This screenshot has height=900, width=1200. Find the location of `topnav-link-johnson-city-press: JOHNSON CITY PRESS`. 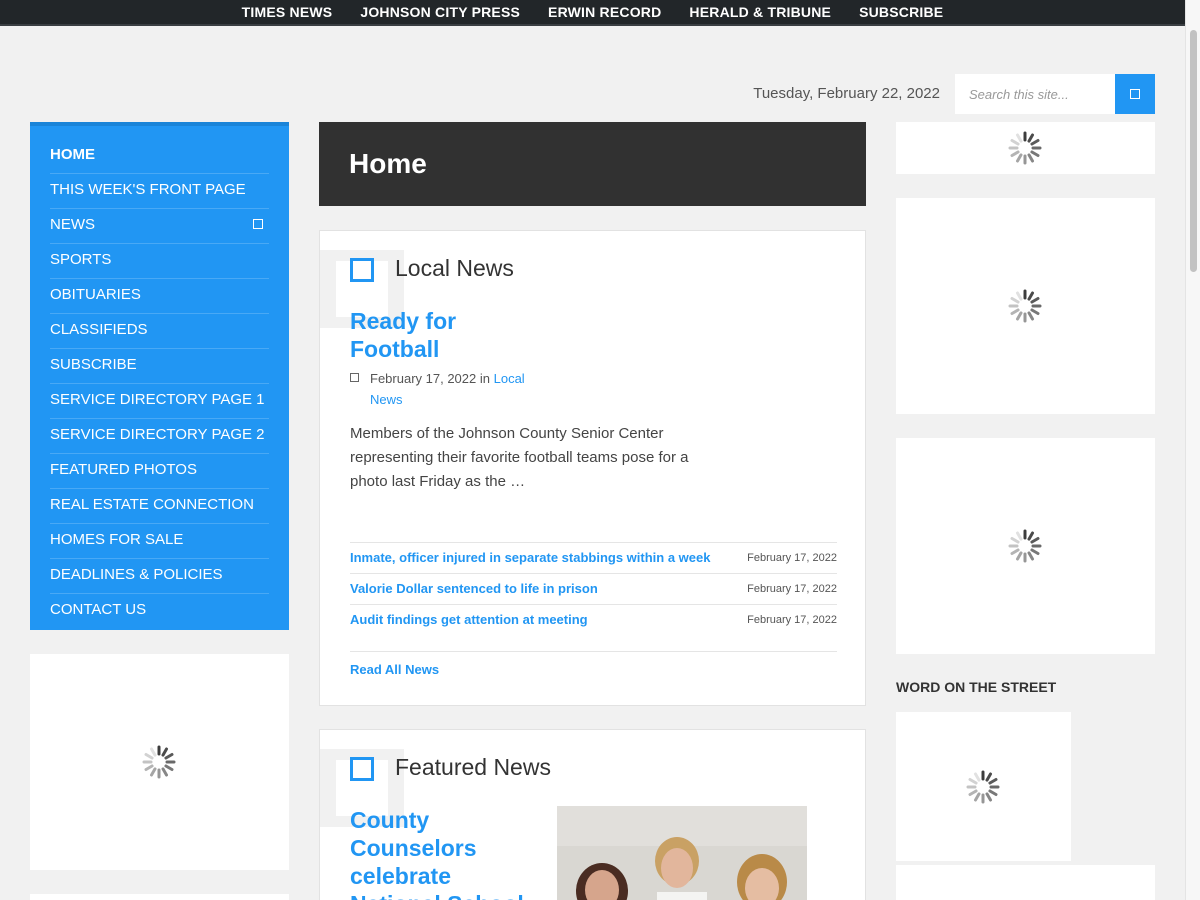

topnav-link-johnson-city-press: JOHNSON CITY PRESS is located at coordinates (440, 12).